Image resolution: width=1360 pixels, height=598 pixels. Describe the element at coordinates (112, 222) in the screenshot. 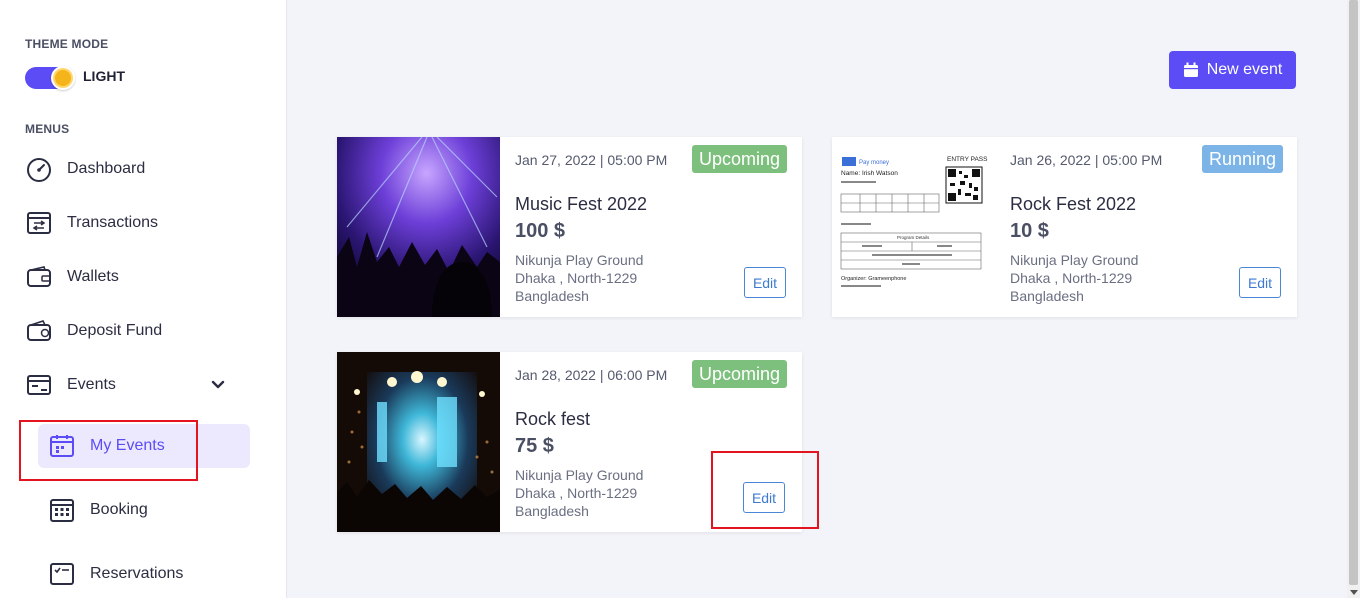

I see `sidebar-item-label: Transactions` at that location.